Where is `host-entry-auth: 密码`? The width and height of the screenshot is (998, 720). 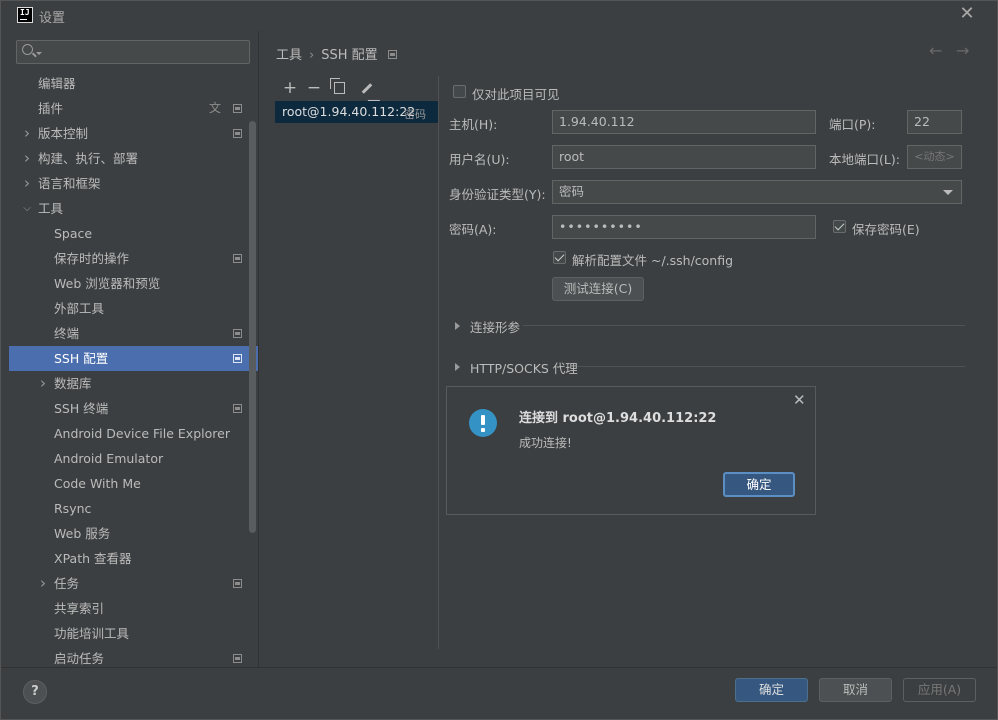
host-entry-auth: 密码 is located at coordinates (415, 114).